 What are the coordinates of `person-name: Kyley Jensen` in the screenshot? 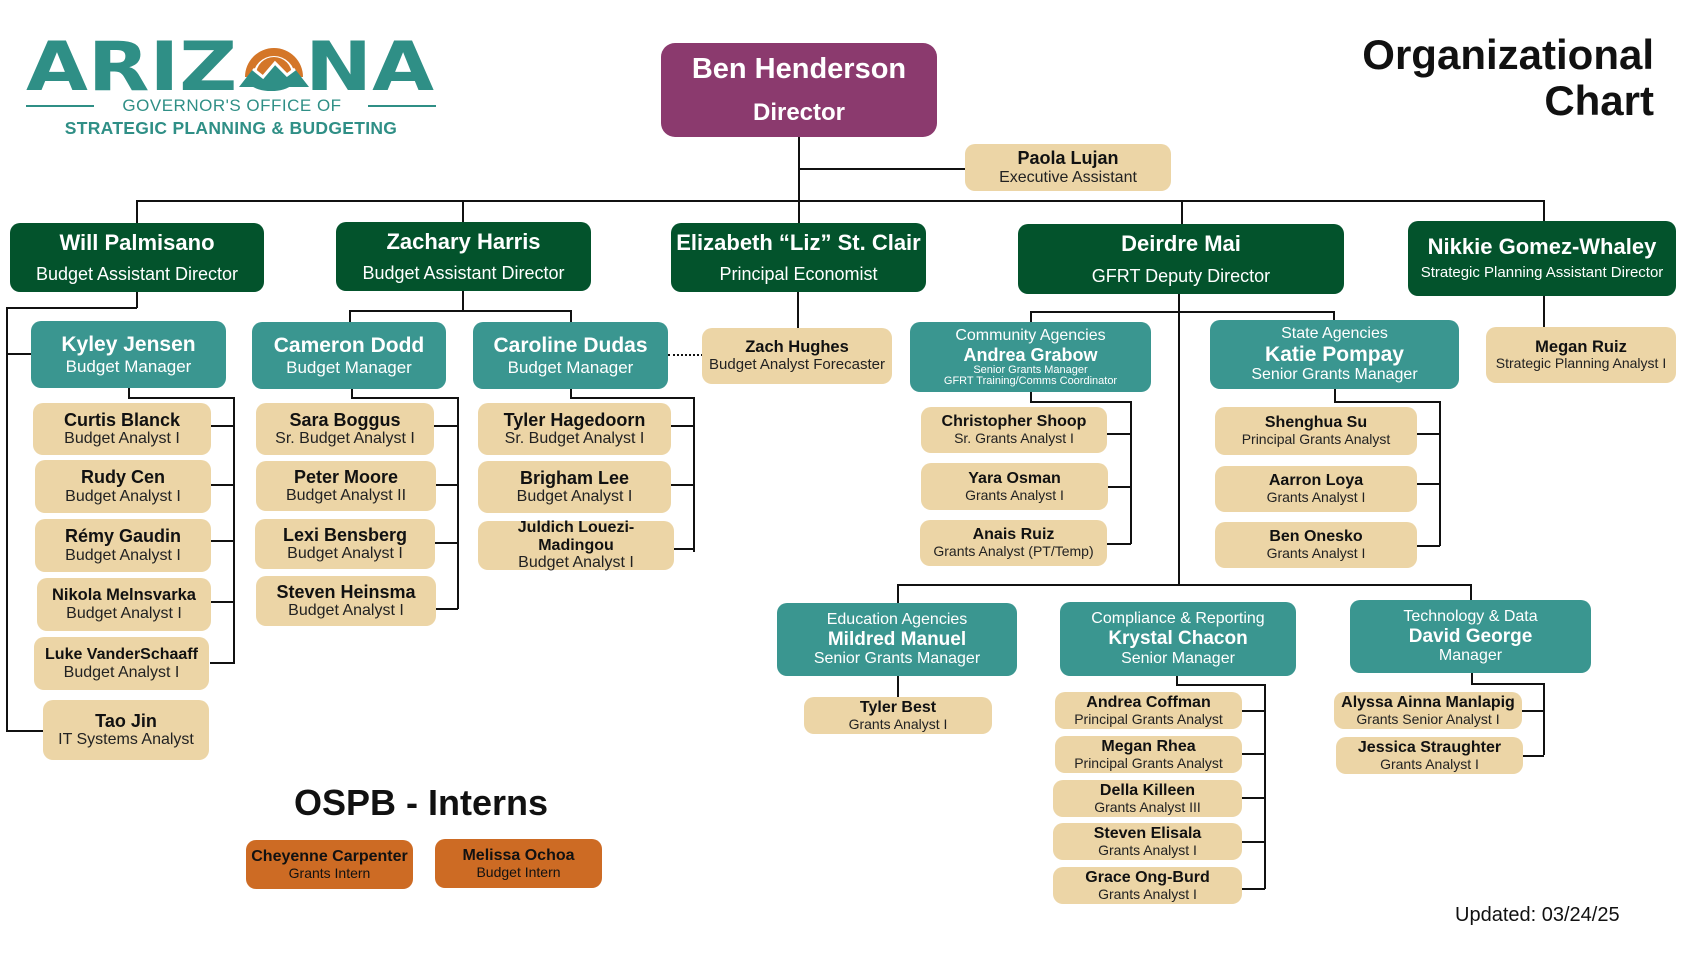 It's located at (128, 345).